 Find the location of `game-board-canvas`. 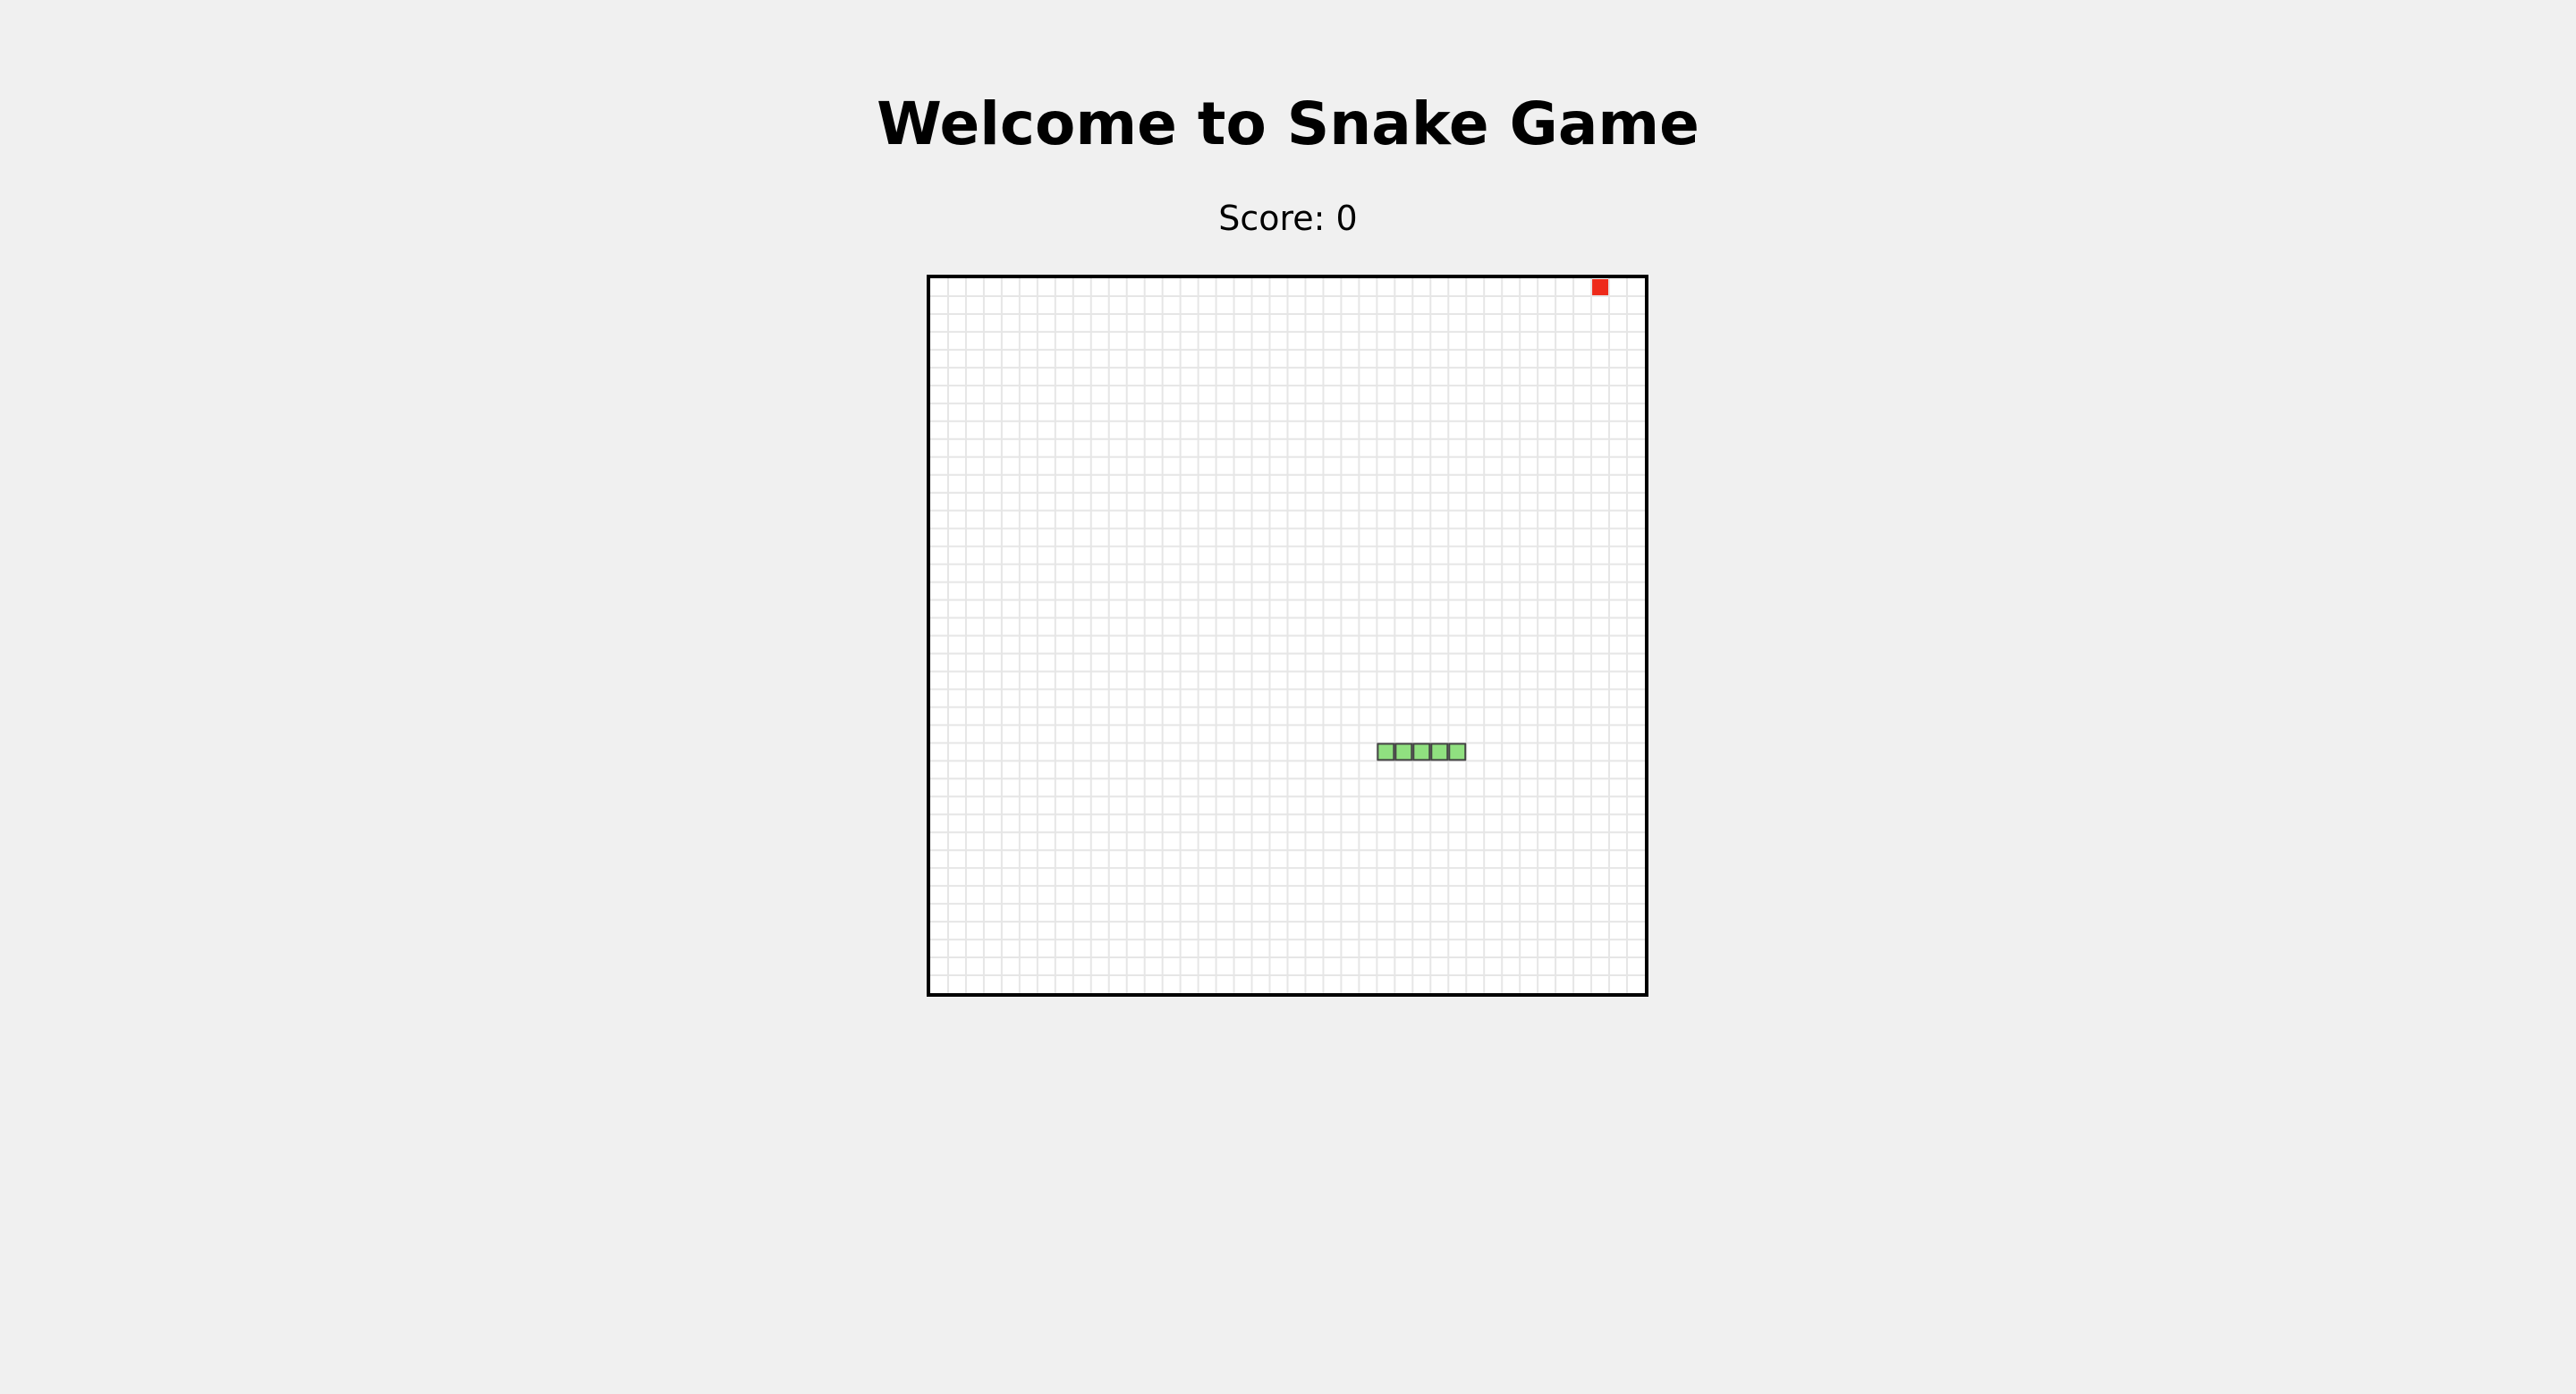

game-board-canvas is located at coordinates (1287, 635).